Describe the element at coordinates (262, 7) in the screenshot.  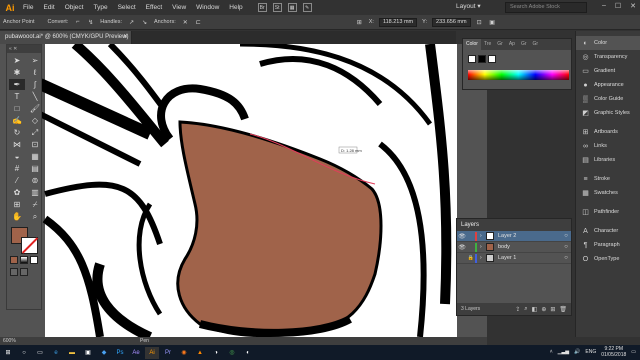
I see `bridge-icon: Br` at that location.